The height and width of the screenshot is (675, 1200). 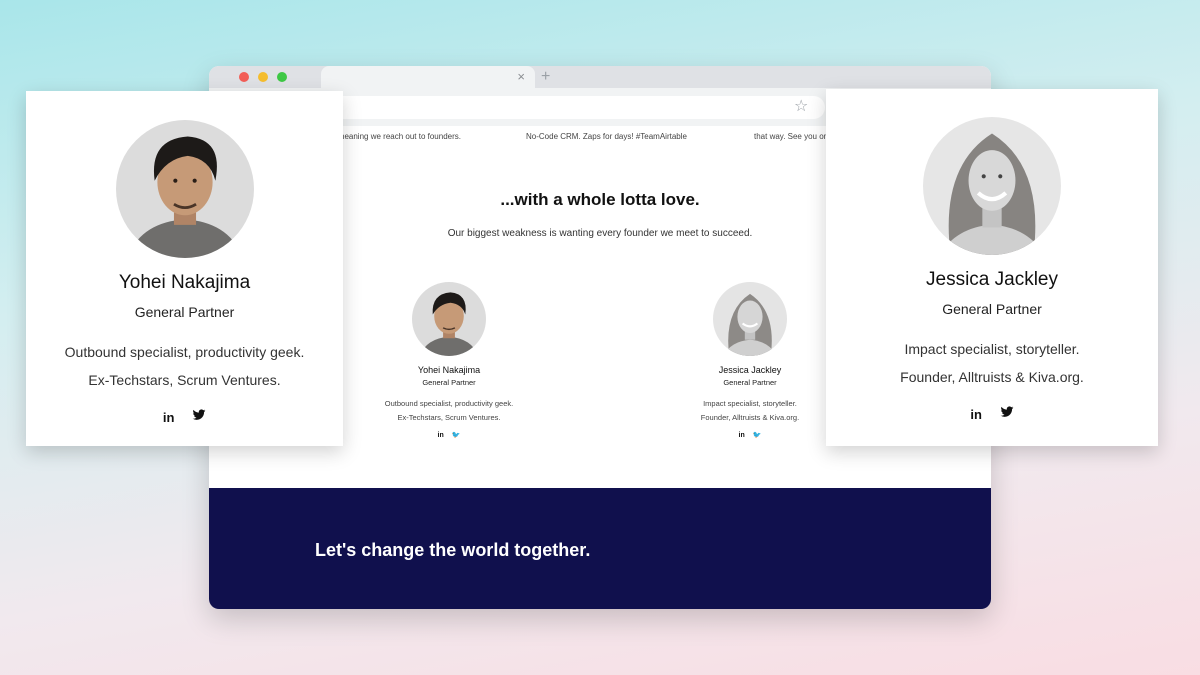 I want to click on address-bar, so click(x=577, y=107).